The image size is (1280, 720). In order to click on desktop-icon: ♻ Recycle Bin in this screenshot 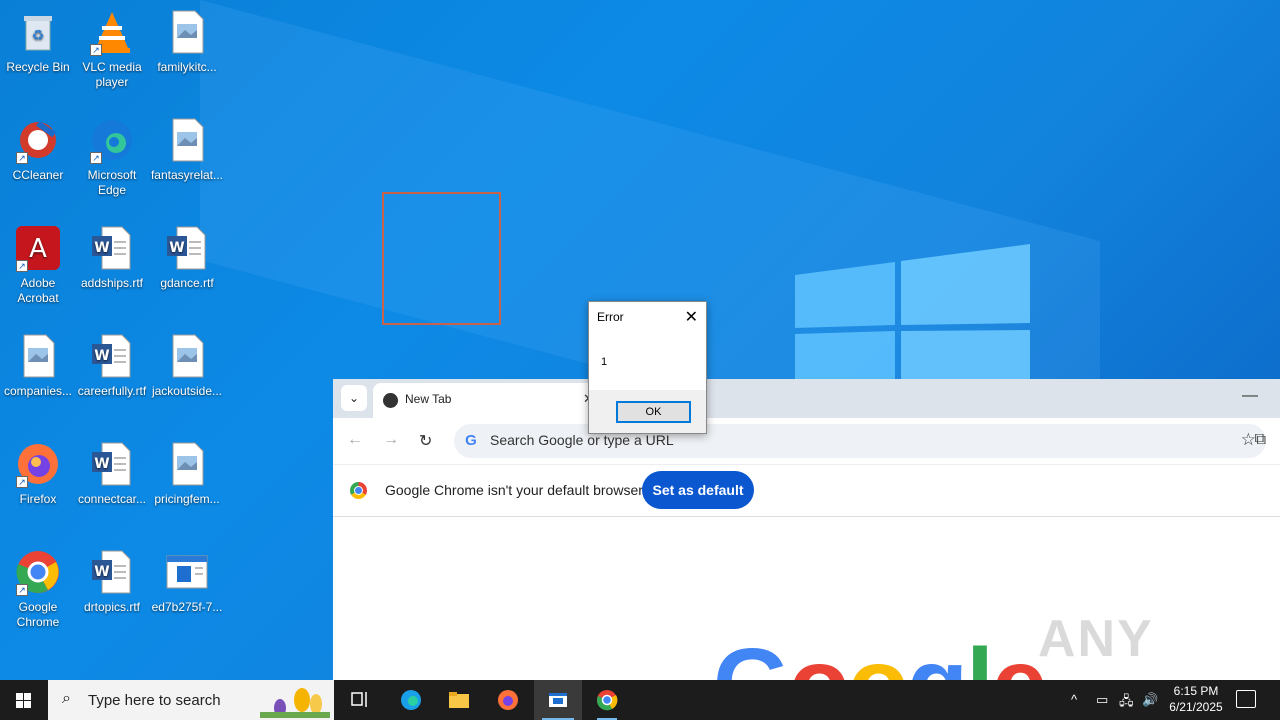, I will do `click(38, 38)`.